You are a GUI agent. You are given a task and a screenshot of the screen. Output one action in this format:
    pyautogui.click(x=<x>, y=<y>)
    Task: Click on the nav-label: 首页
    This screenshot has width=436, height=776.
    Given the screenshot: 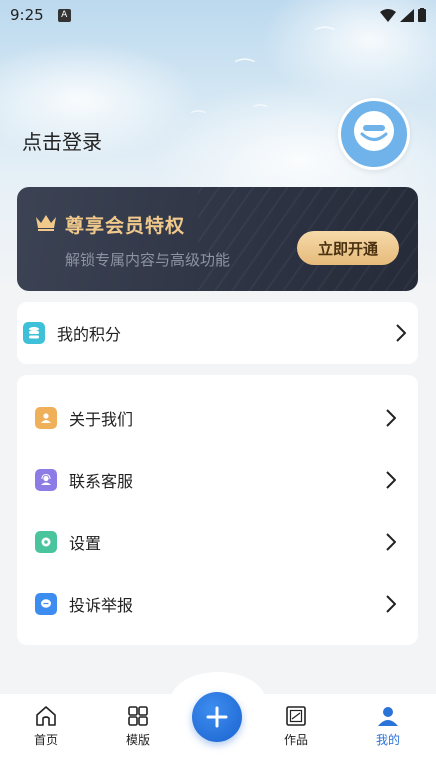 What is the action you would take?
    pyautogui.click(x=45, y=740)
    